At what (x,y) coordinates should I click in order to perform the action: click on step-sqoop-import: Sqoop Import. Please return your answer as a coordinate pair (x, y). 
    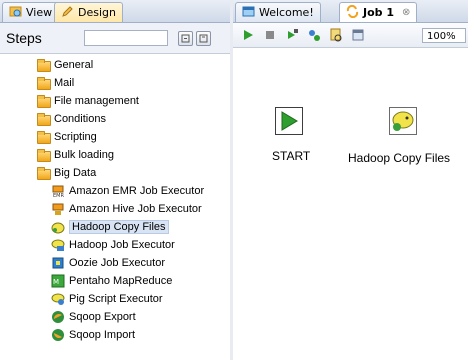
    Looking at the image, I should click on (115, 335).